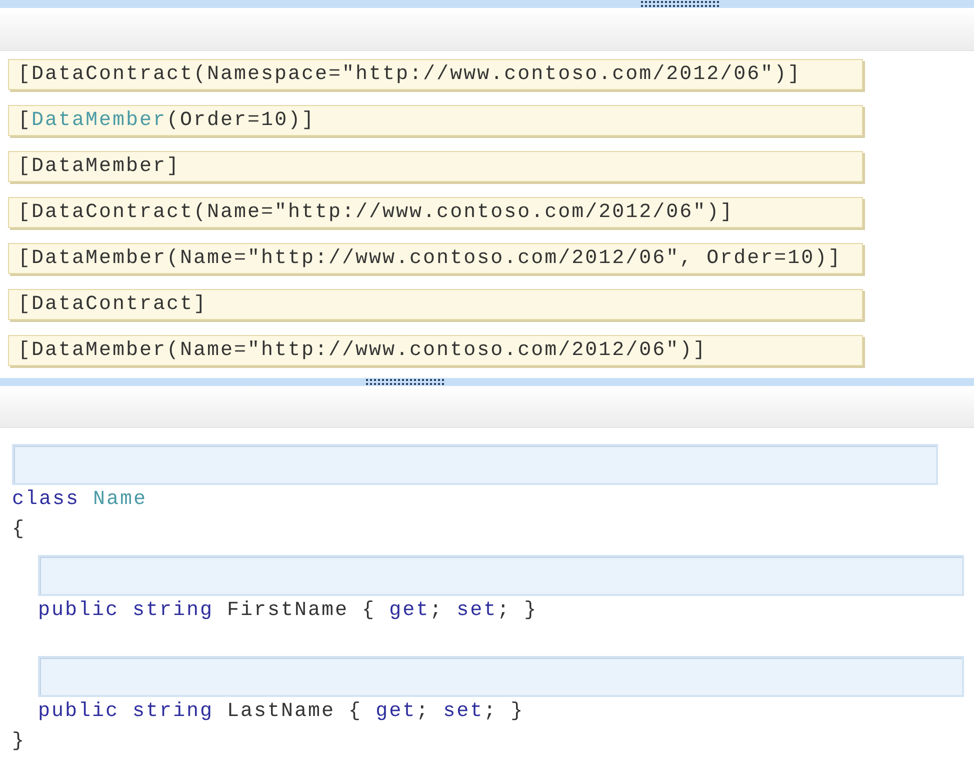  What do you see at coordinates (435, 212) in the screenshot?
I see `answer-tile: [DataContract(Name="http://www.contoso.com/2012/06")]` at bounding box center [435, 212].